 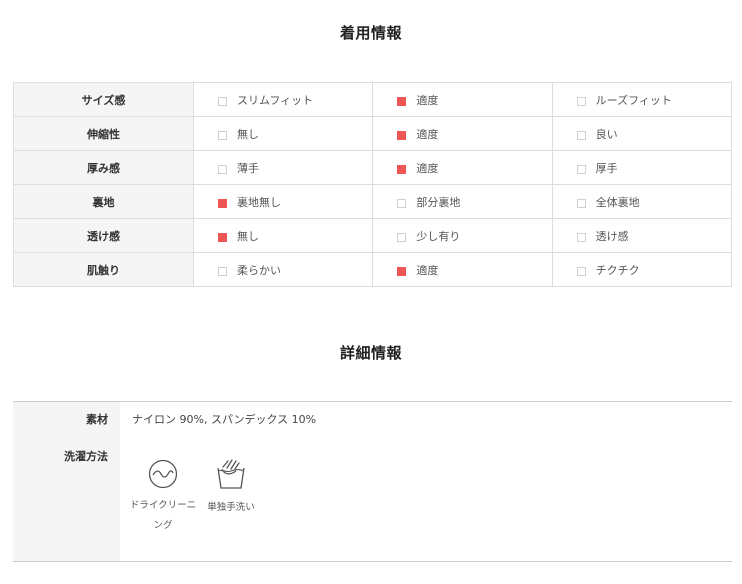 What do you see at coordinates (248, 168) in the screenshot?
I see `fit-option-label: 薄手` at bounding box center [248, 168].